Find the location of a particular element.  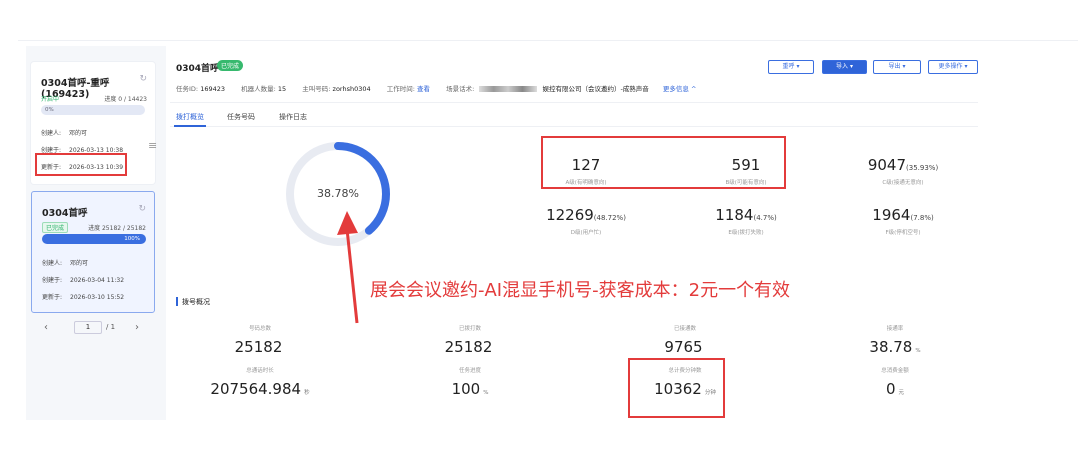

pager-prev-button: ‹ is located at coordinates (46, 327).